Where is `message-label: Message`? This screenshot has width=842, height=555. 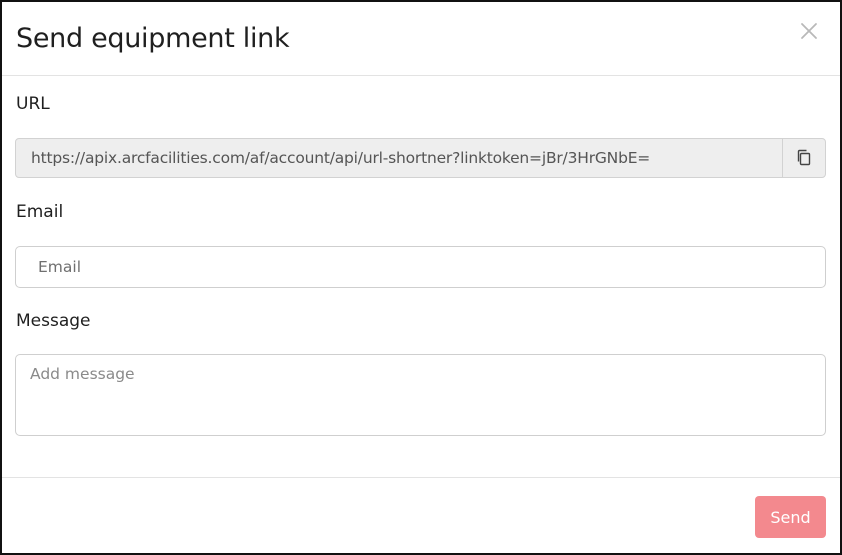 message-label: Message is located at coordinates (53, 321).